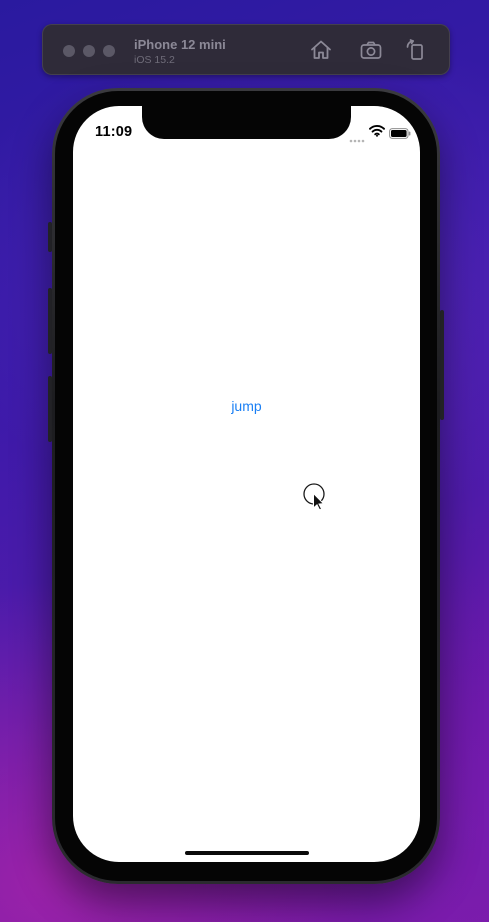  I want to click on window-minimize-dot, so click(89, 51).